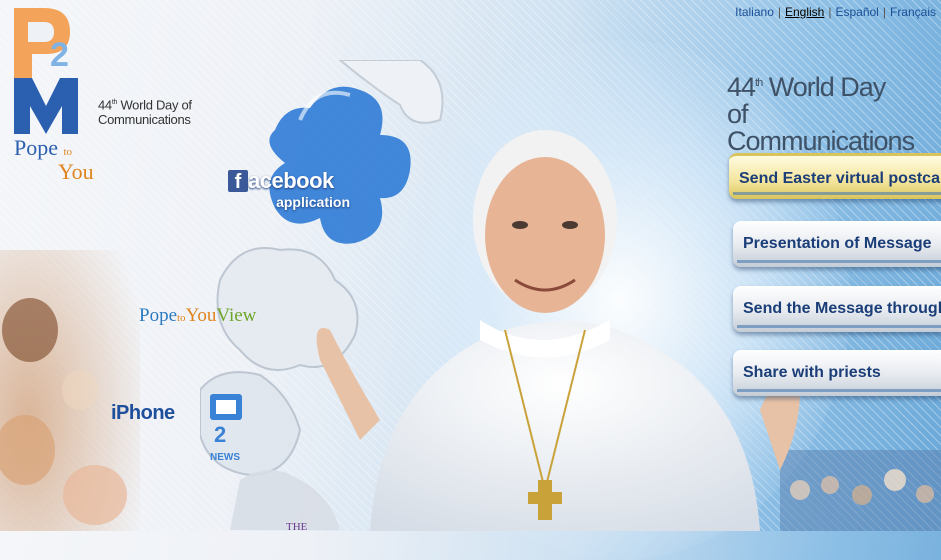  What do you see at coordinates (238, 181) in the screenshot?
I see `facebook-icon: f` at bounding box center [238, 181].